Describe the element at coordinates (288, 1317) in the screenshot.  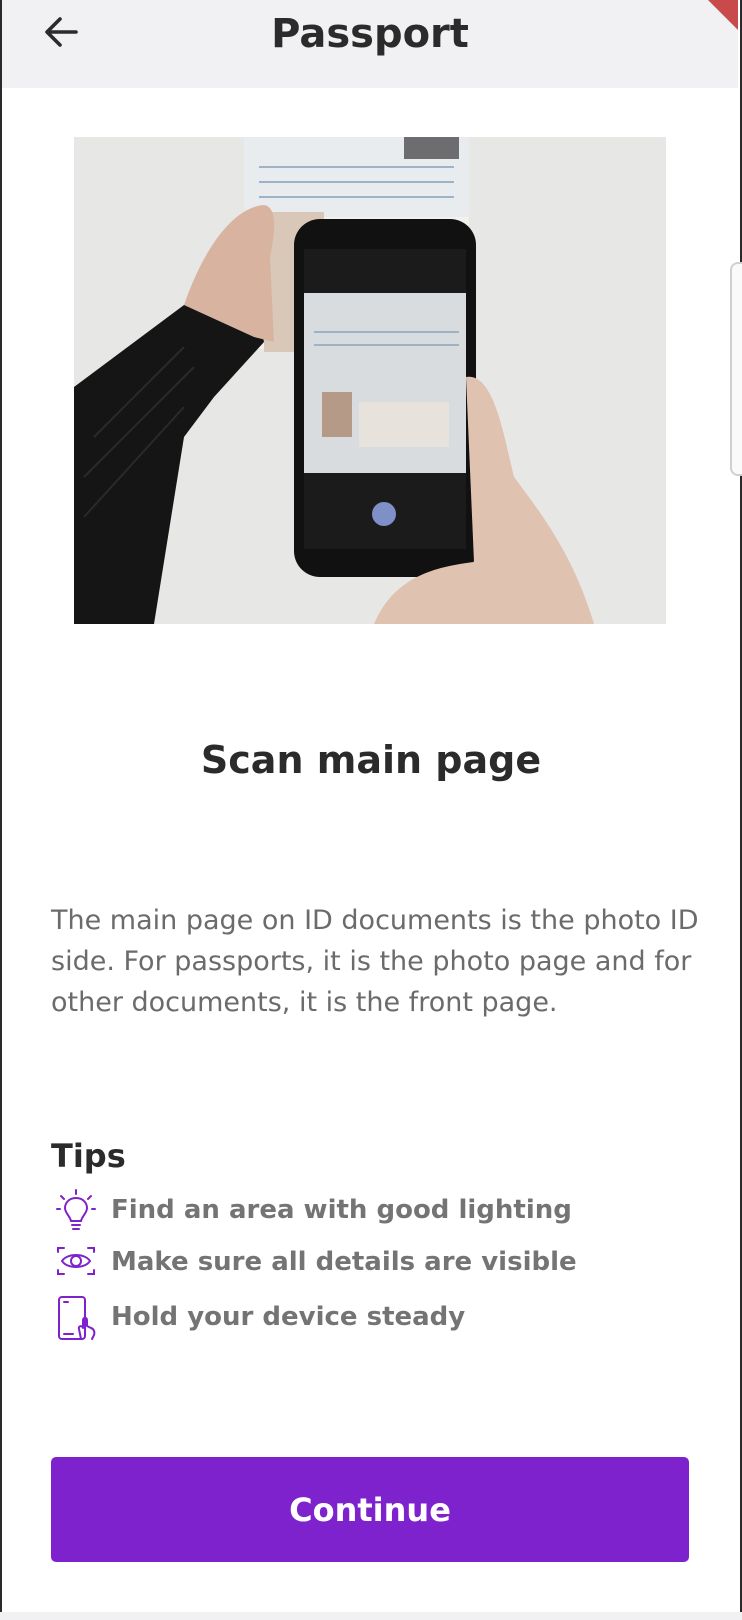
I see `tip-text: Hold your device steady` at that location.